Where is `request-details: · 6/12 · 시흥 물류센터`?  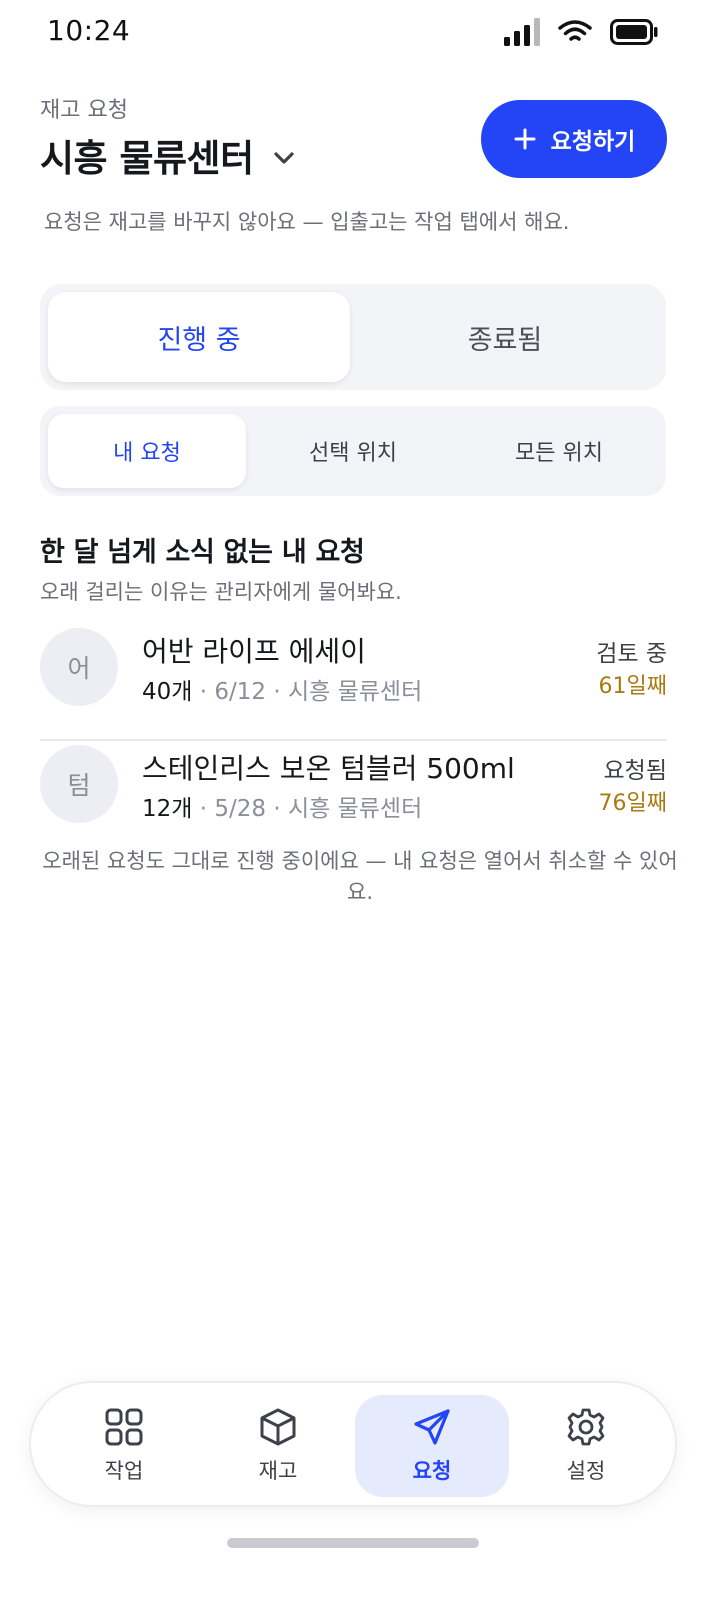
request-details: · 6/12 · 시흥 물류센터 is located at coordinates (307, 692).